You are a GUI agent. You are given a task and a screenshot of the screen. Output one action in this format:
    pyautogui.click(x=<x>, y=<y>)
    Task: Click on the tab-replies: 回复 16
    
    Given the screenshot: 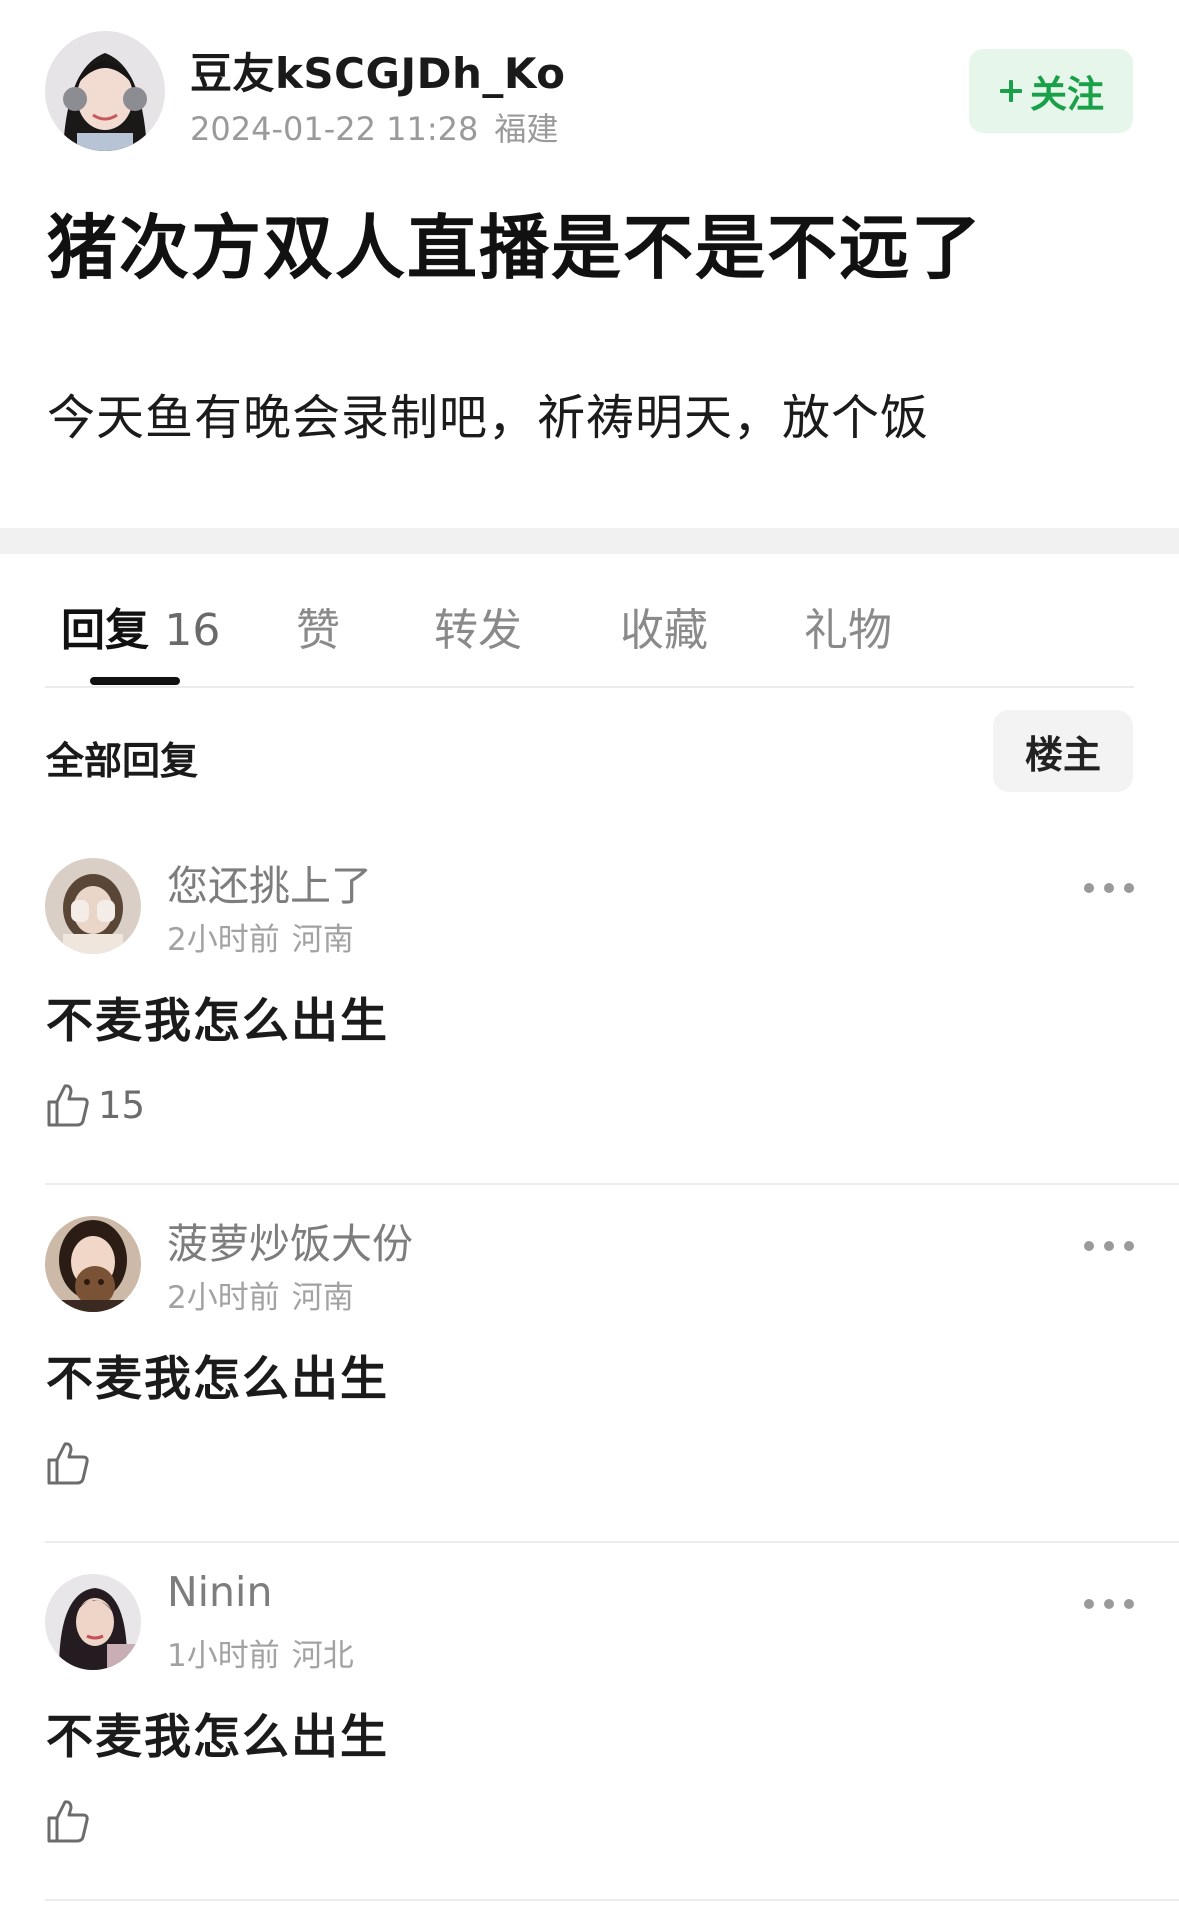 What is the action you would take?
    pyautogui.click(x=140, y=626)
    